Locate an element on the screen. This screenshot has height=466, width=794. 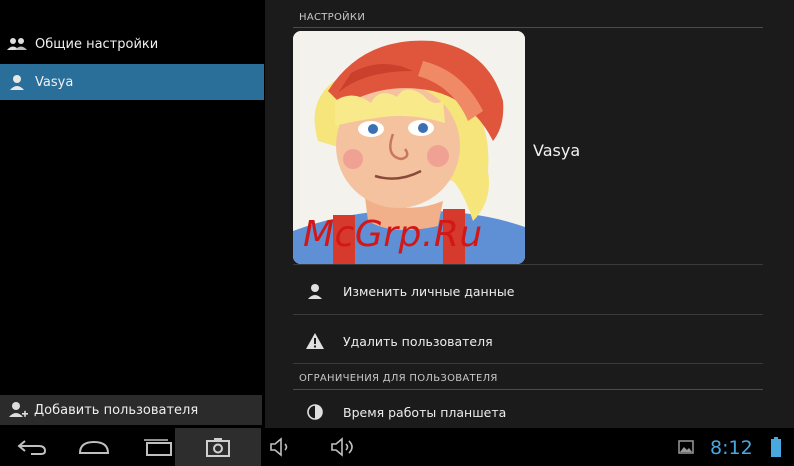
profile-name: Vasya is located at coordinates (557, 150).